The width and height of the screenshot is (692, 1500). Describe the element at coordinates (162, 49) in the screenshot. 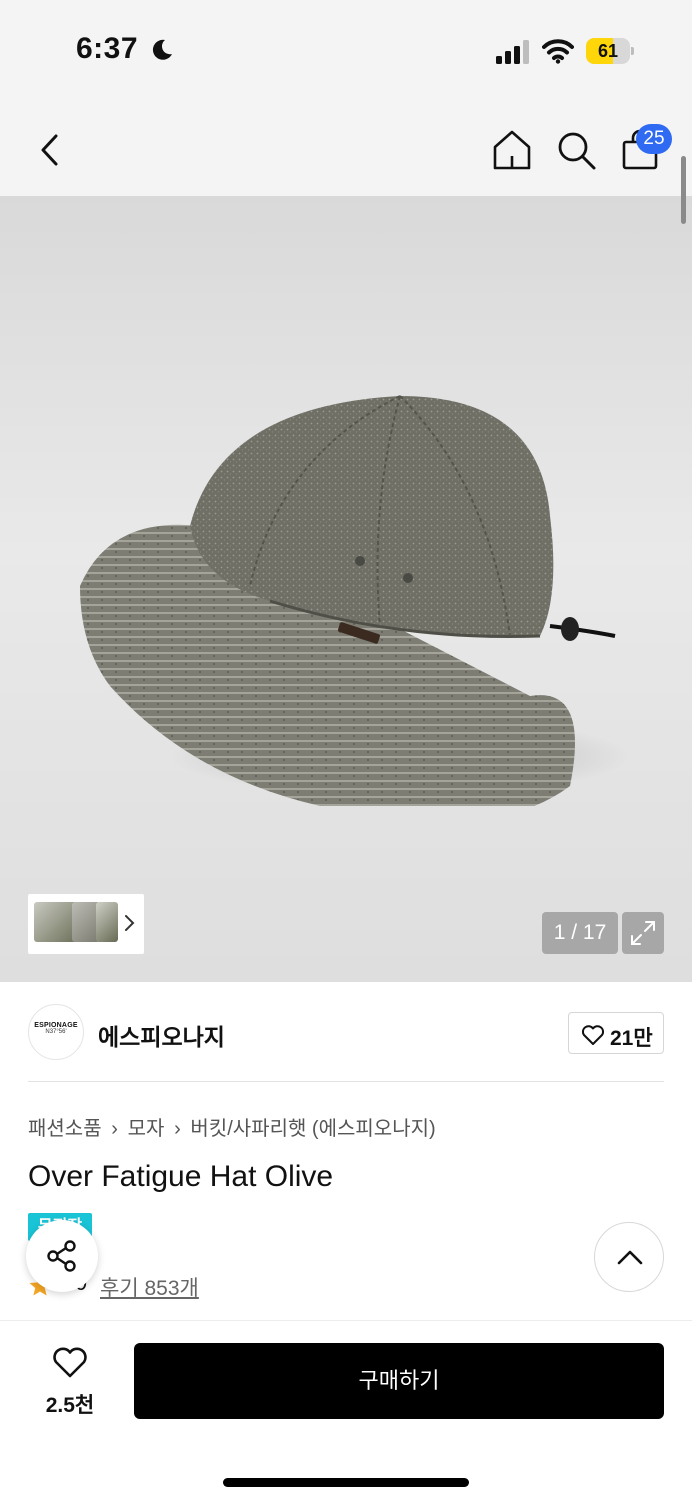

I see `moon-icon` at that location.